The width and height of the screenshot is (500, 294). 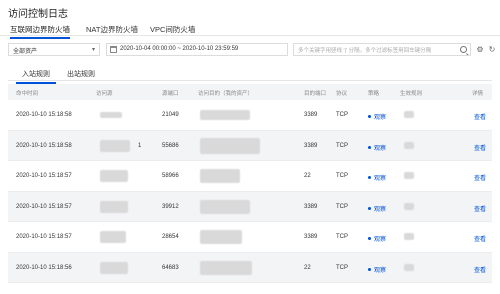 What do you see at coordinates (170, 176) in the screenshot?
I see `source-port: 58966` at bounding box center [170, 176].